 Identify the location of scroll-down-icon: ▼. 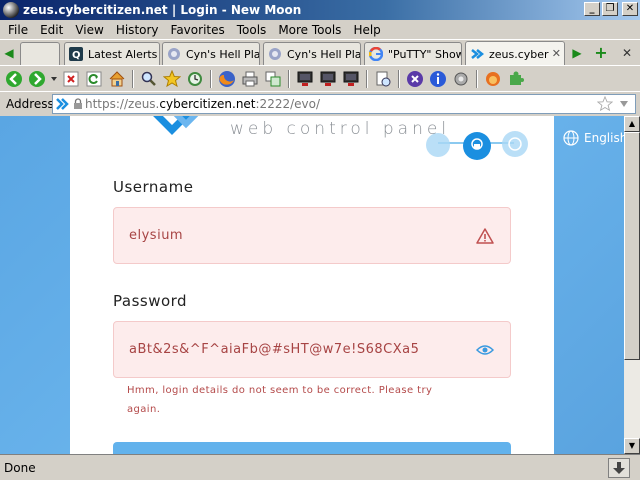
(632, 446).